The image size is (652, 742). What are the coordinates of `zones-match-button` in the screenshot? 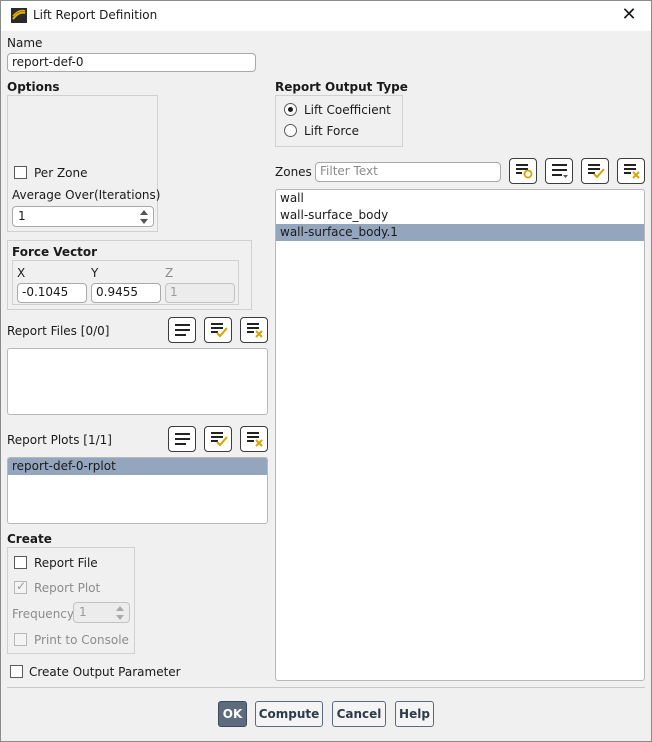 It's located at (523, 171).